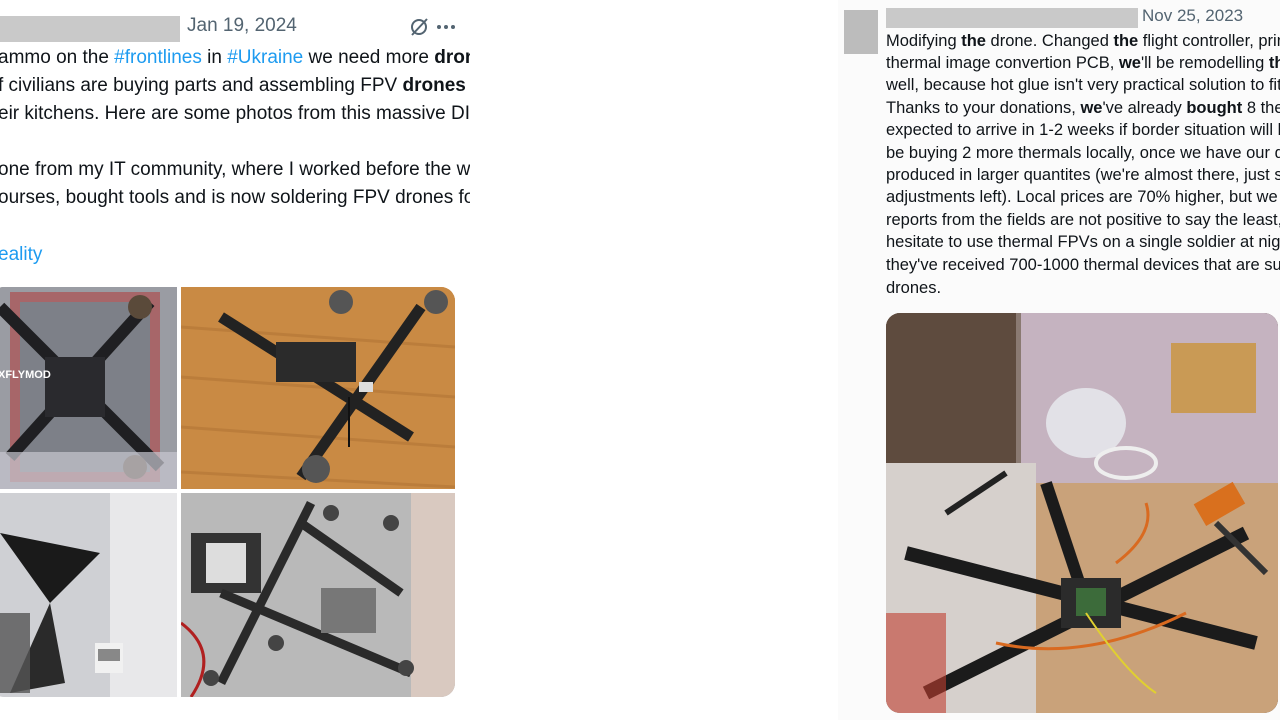 Image resolution: width=1280 pixels, height=720 pixels. What do you see at coordinates (924, 41) in the screenshot?
I see `text-span: Modifying` at bounding box center [924, 41].